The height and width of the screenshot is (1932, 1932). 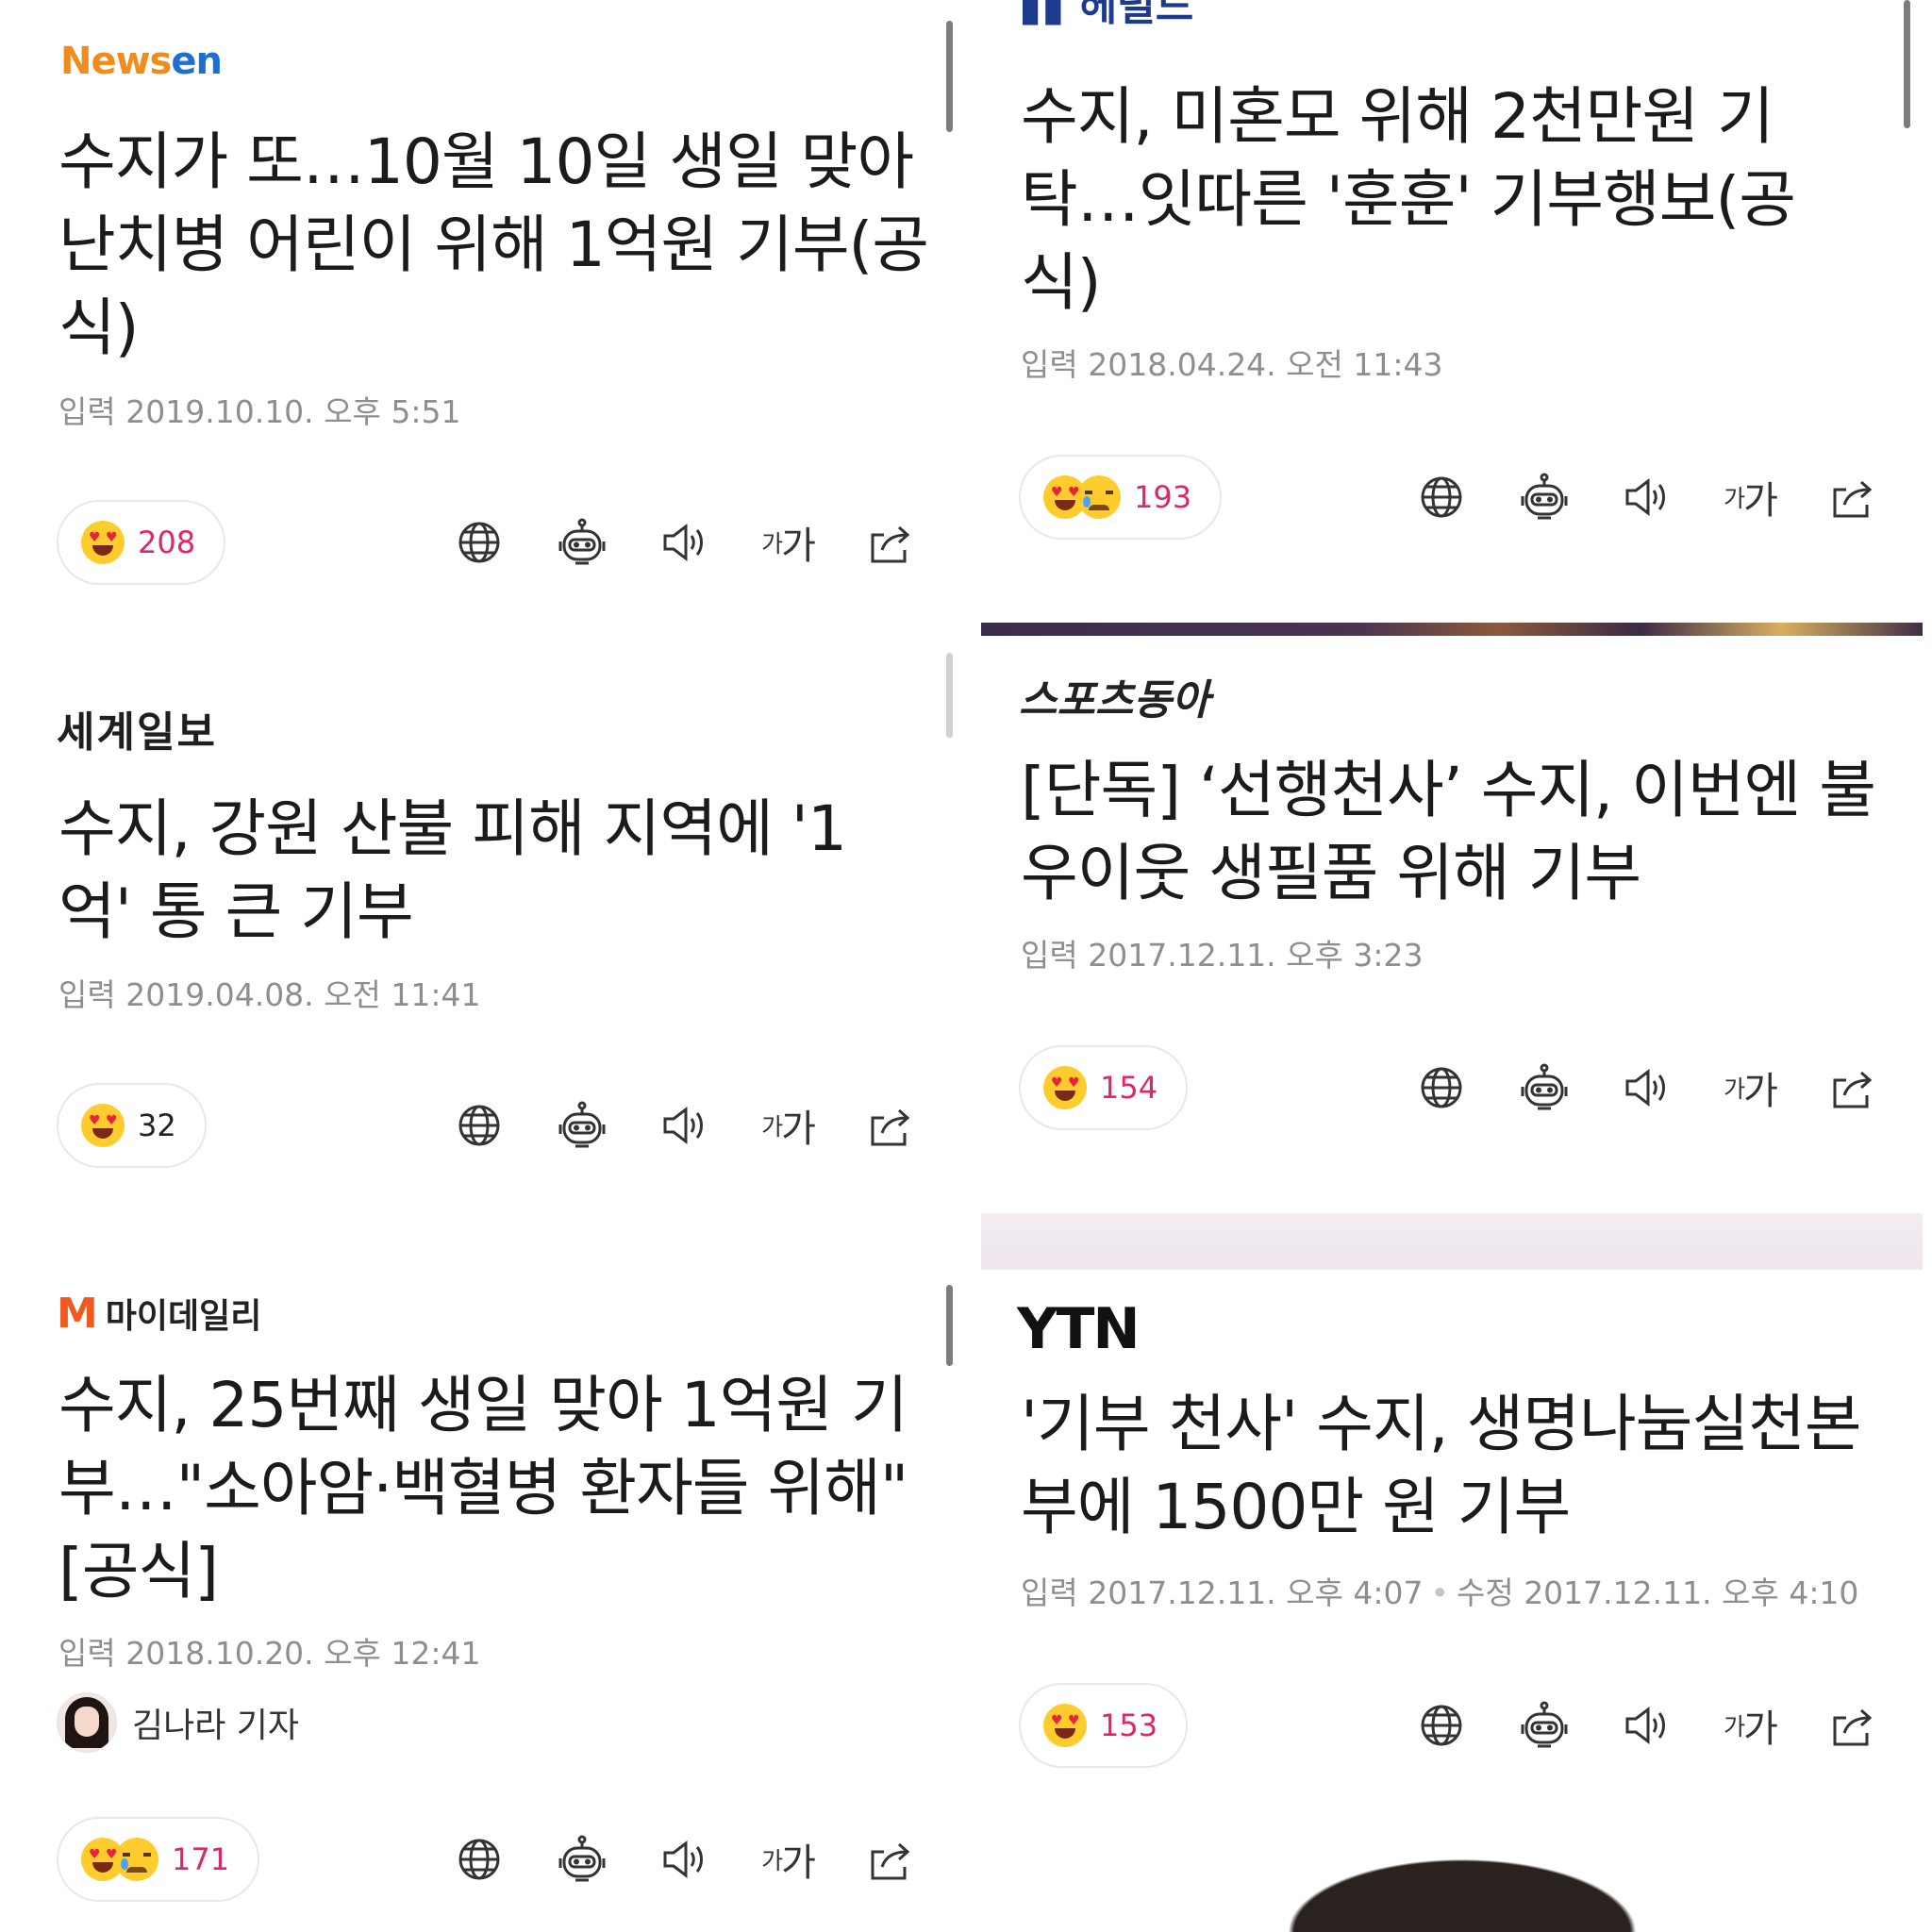 I want to click on reaction-button: ♥ ♥ 153, so click(x=1104, y=1726).